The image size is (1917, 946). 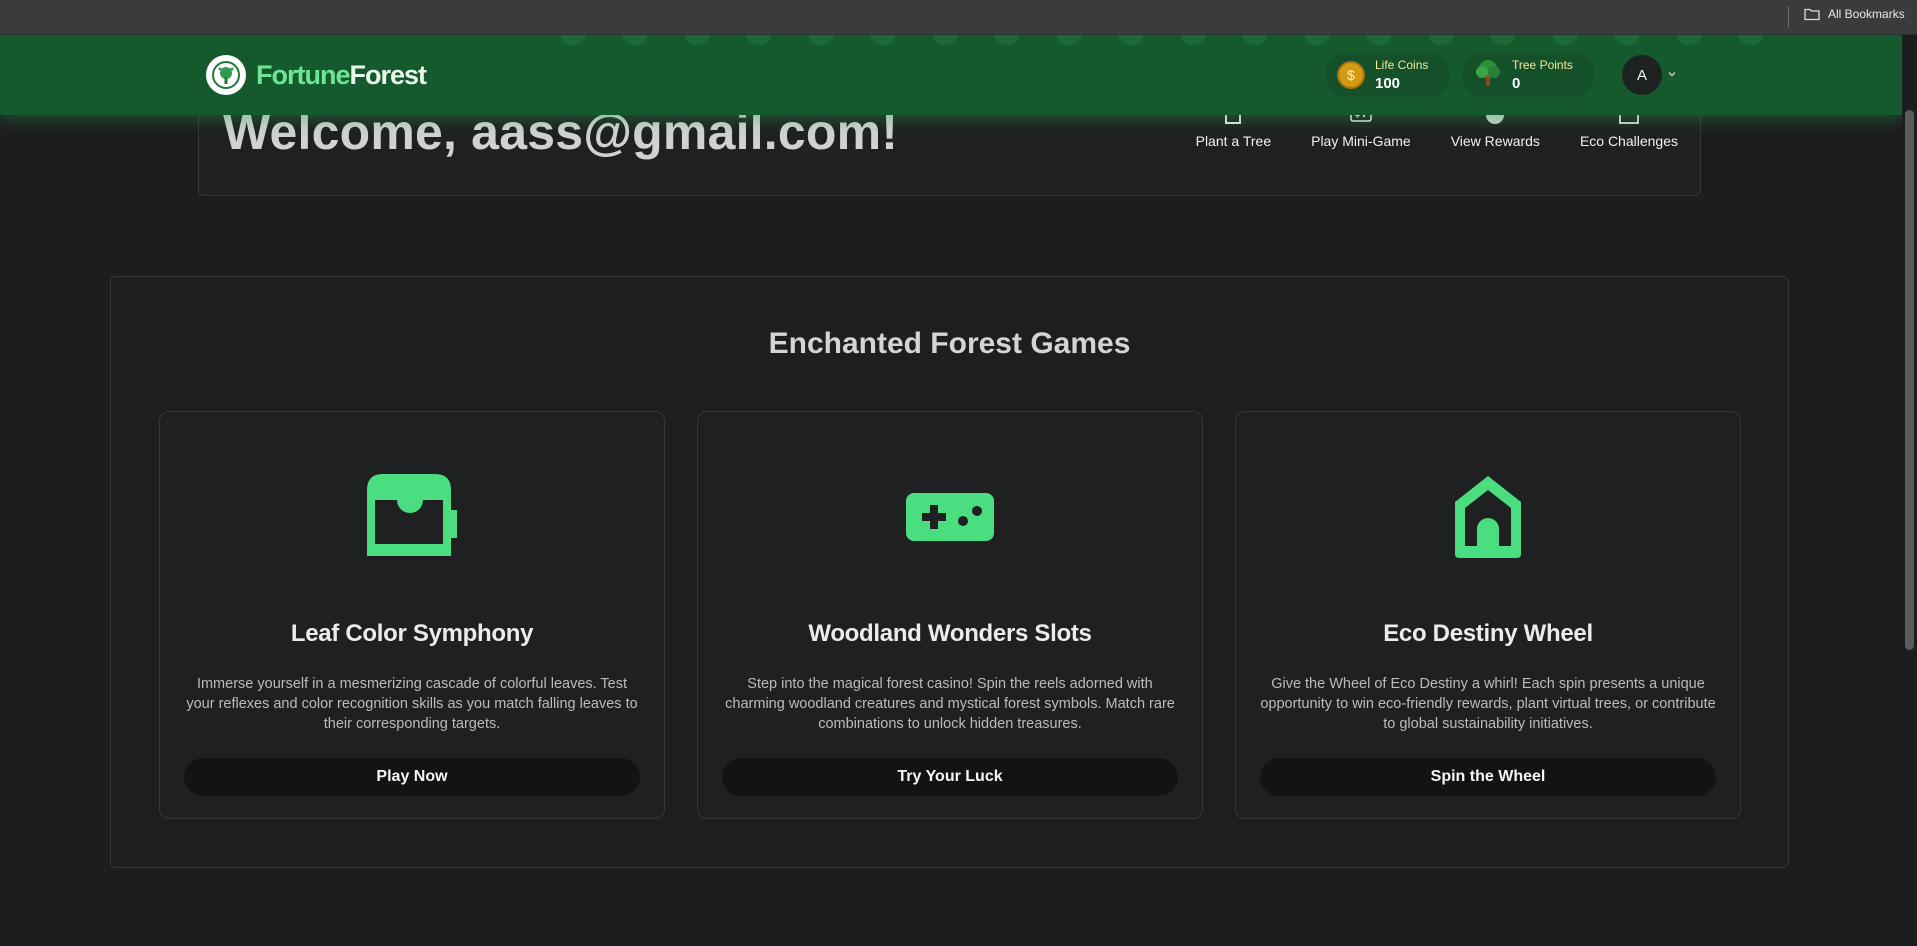 I want to click on life-coins-stat: $ Life Coins 100, so click(x=1388, y=75).